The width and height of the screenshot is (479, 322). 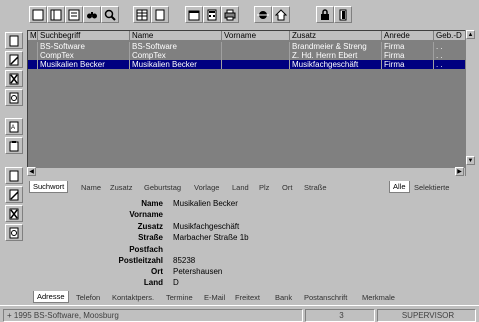 I want to click on print-icon, so click(x=230, y=14).